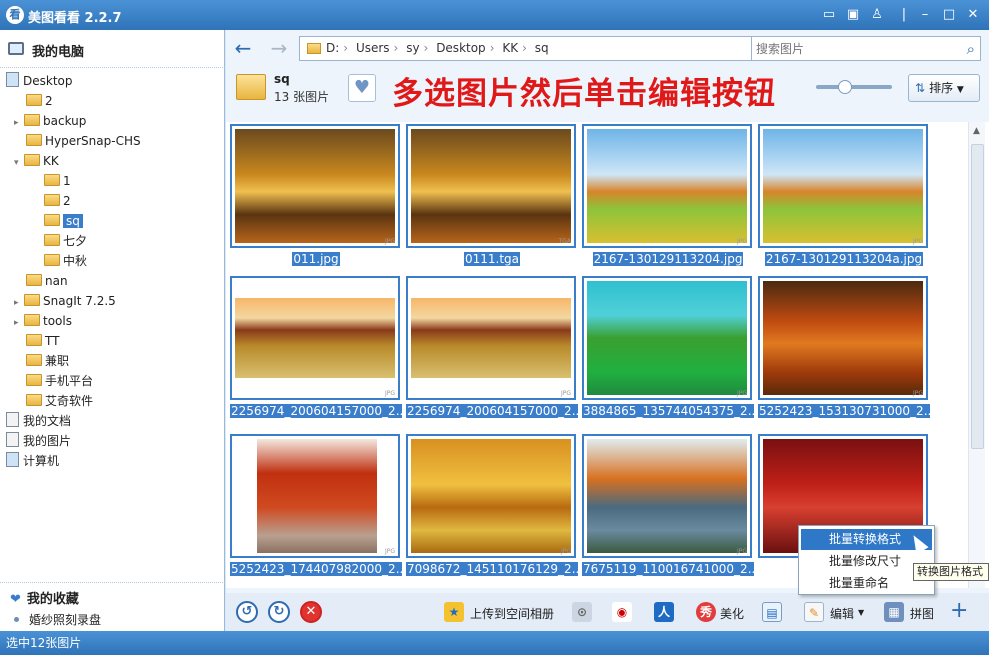 The width and height of the screenshot is (989, 655). What do you see at coordinates (316, 259) in the screenshot?
I see `image-caption: 011.jpg` at bounding box center [316, 259].